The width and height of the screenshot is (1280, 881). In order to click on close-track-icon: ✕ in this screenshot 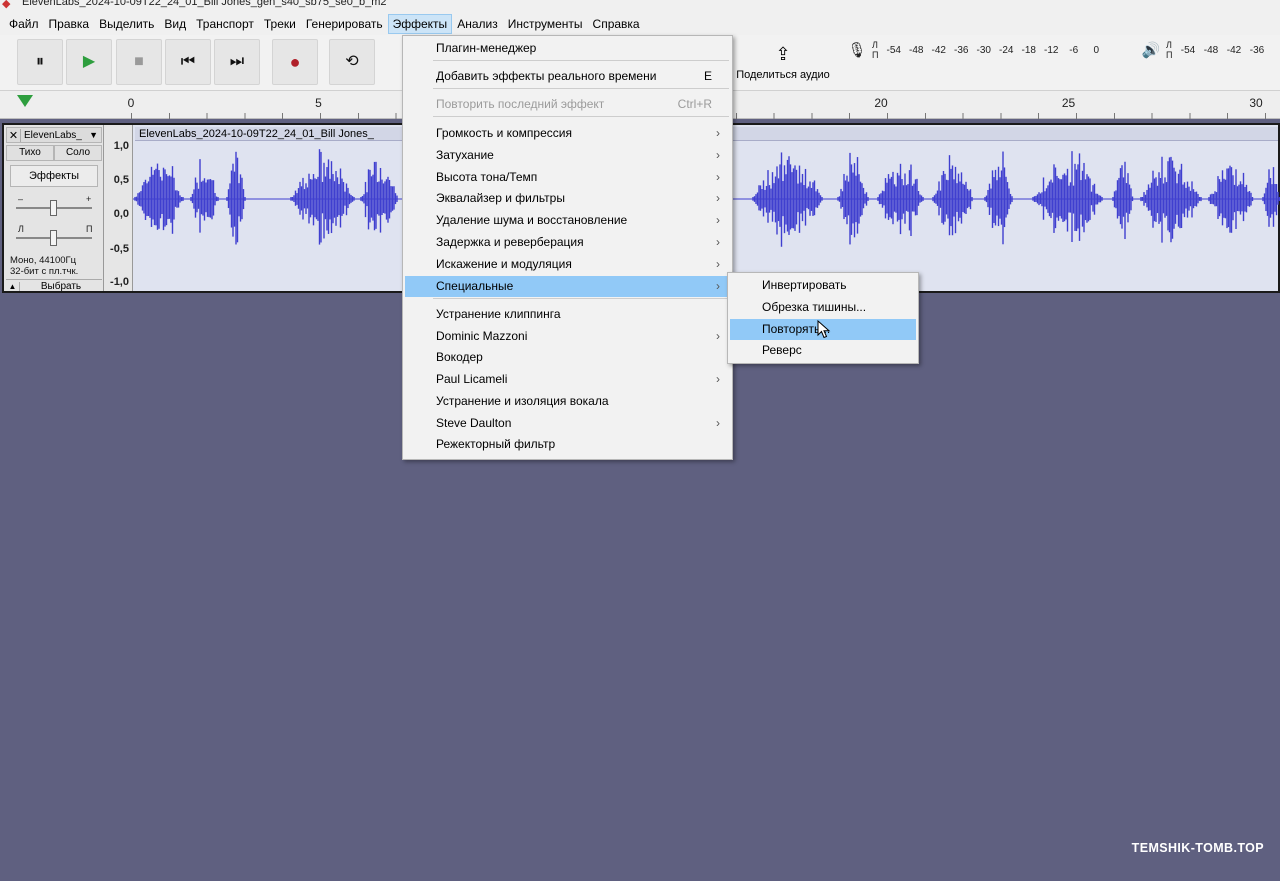, I will do `click(14, 135)`.